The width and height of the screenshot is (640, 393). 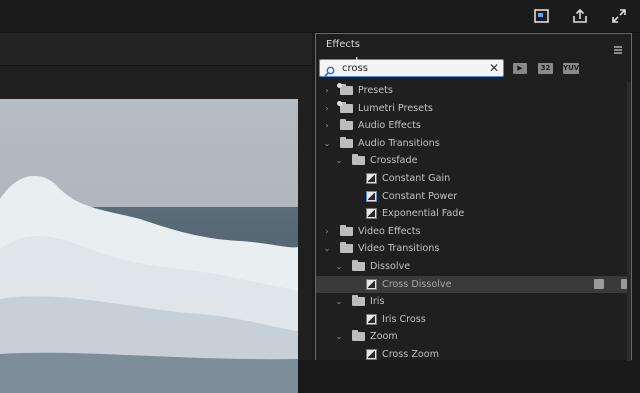 I want to click on tree-item-label: Video Transitions, so click(x=399, y=249).